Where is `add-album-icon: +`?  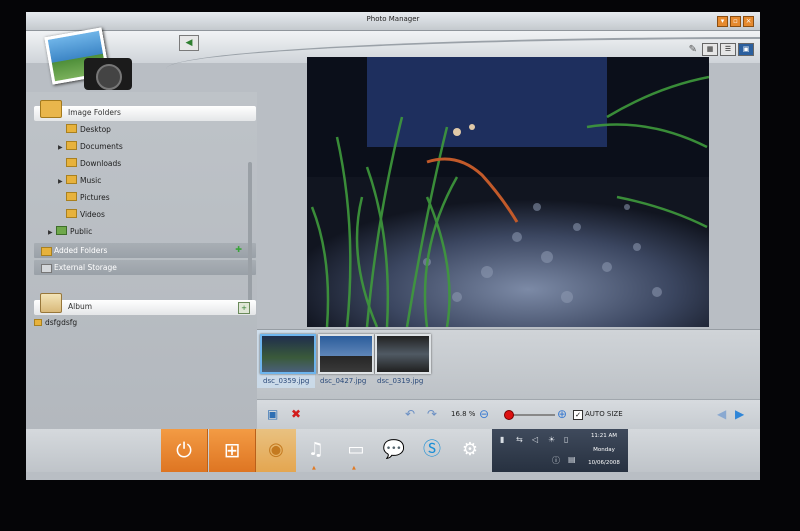
add-album-icon: + is located at coordinates (244, 308).